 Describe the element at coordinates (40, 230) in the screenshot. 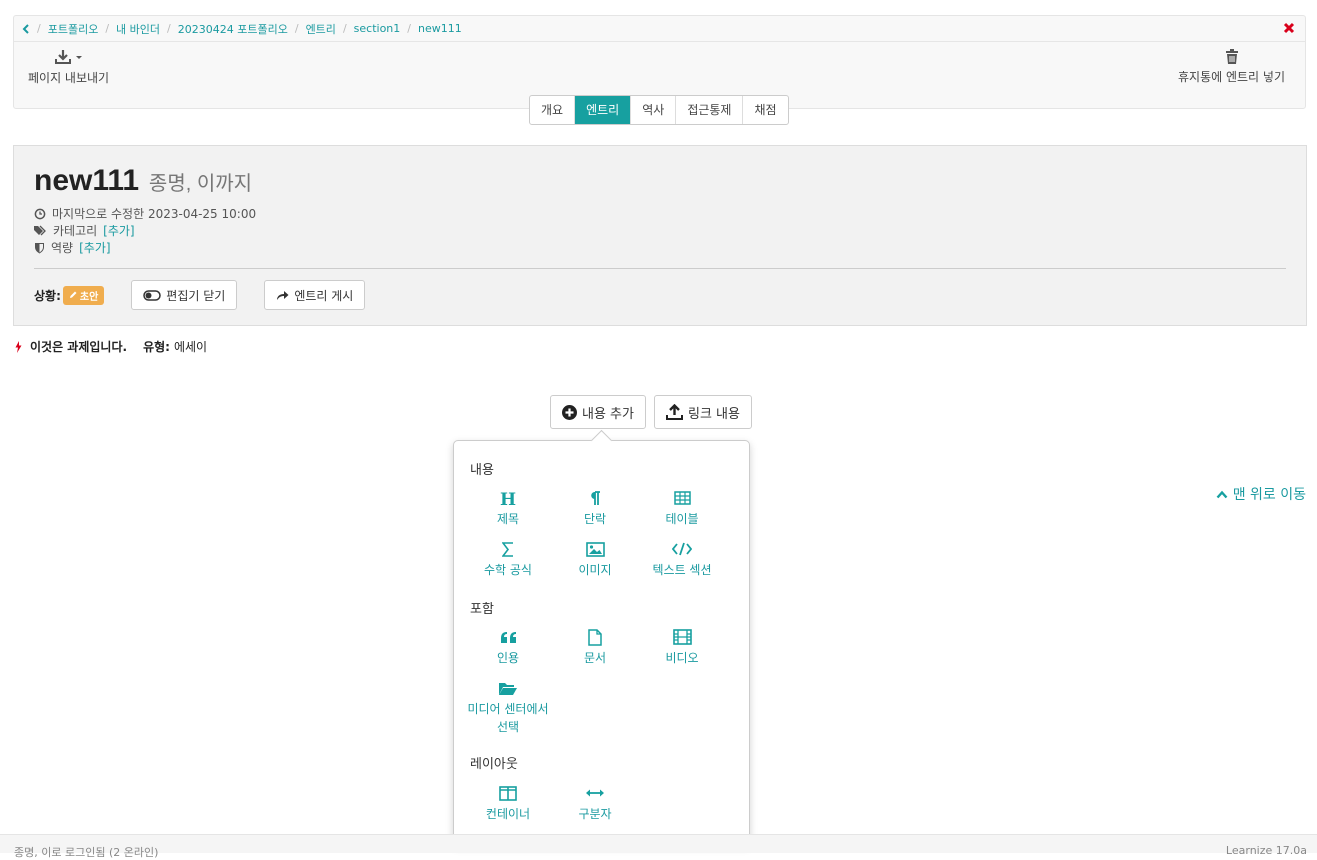

I see `tags-icon` at that location.